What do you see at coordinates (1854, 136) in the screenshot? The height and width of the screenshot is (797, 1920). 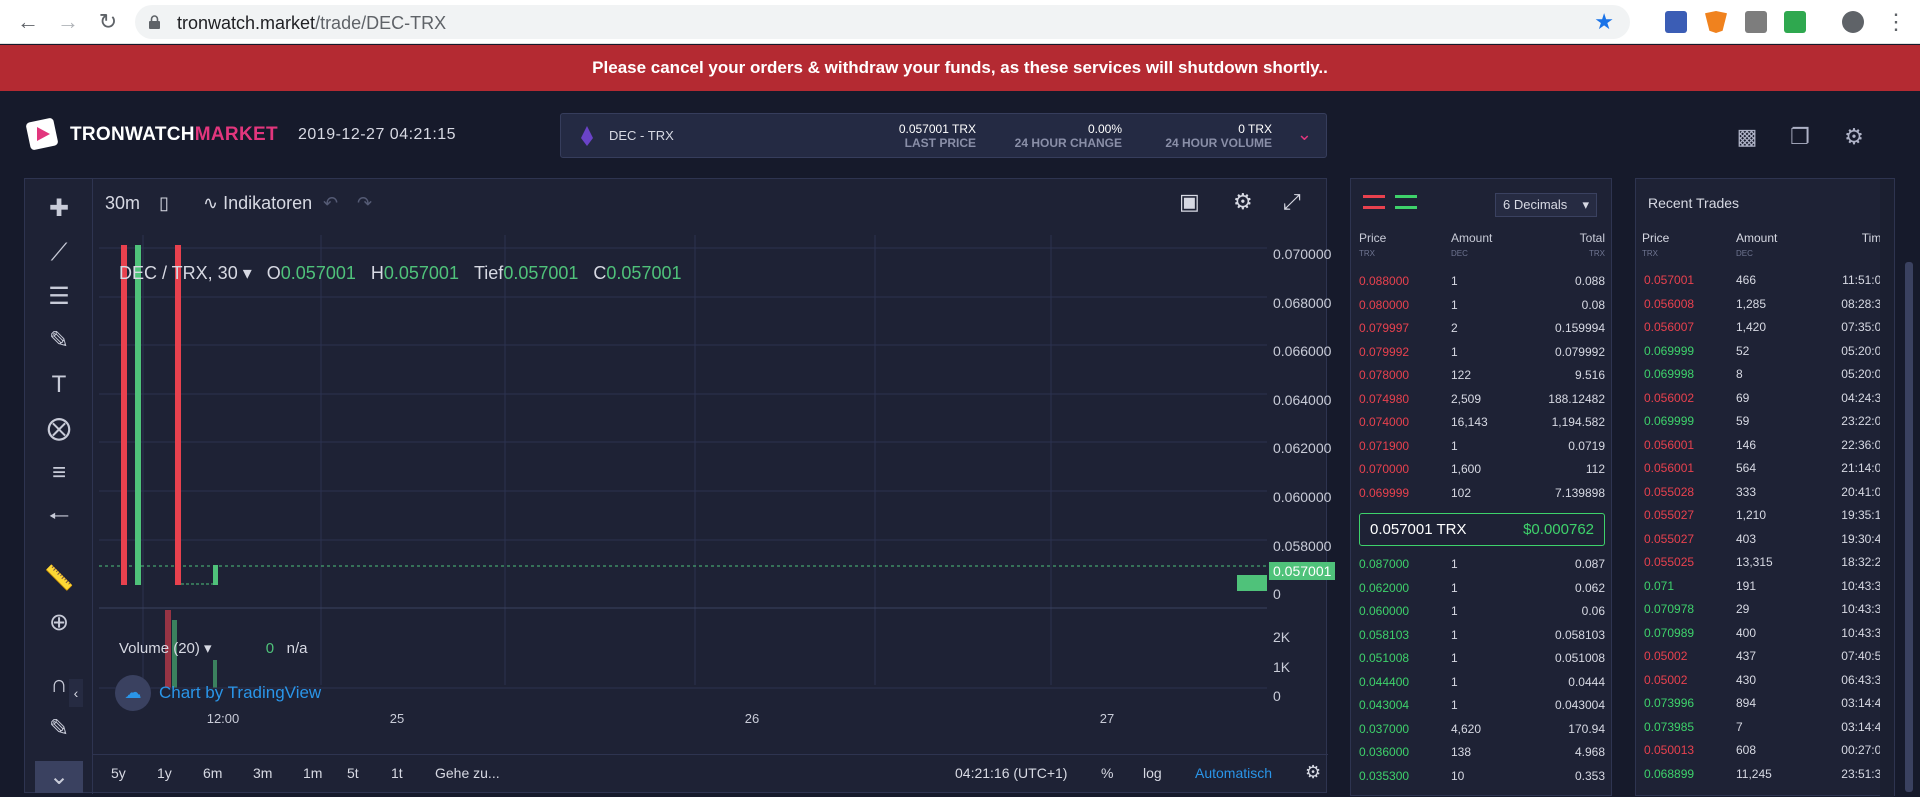 I see `bug-icon: ⚙` at bounding box center [1854, 136].